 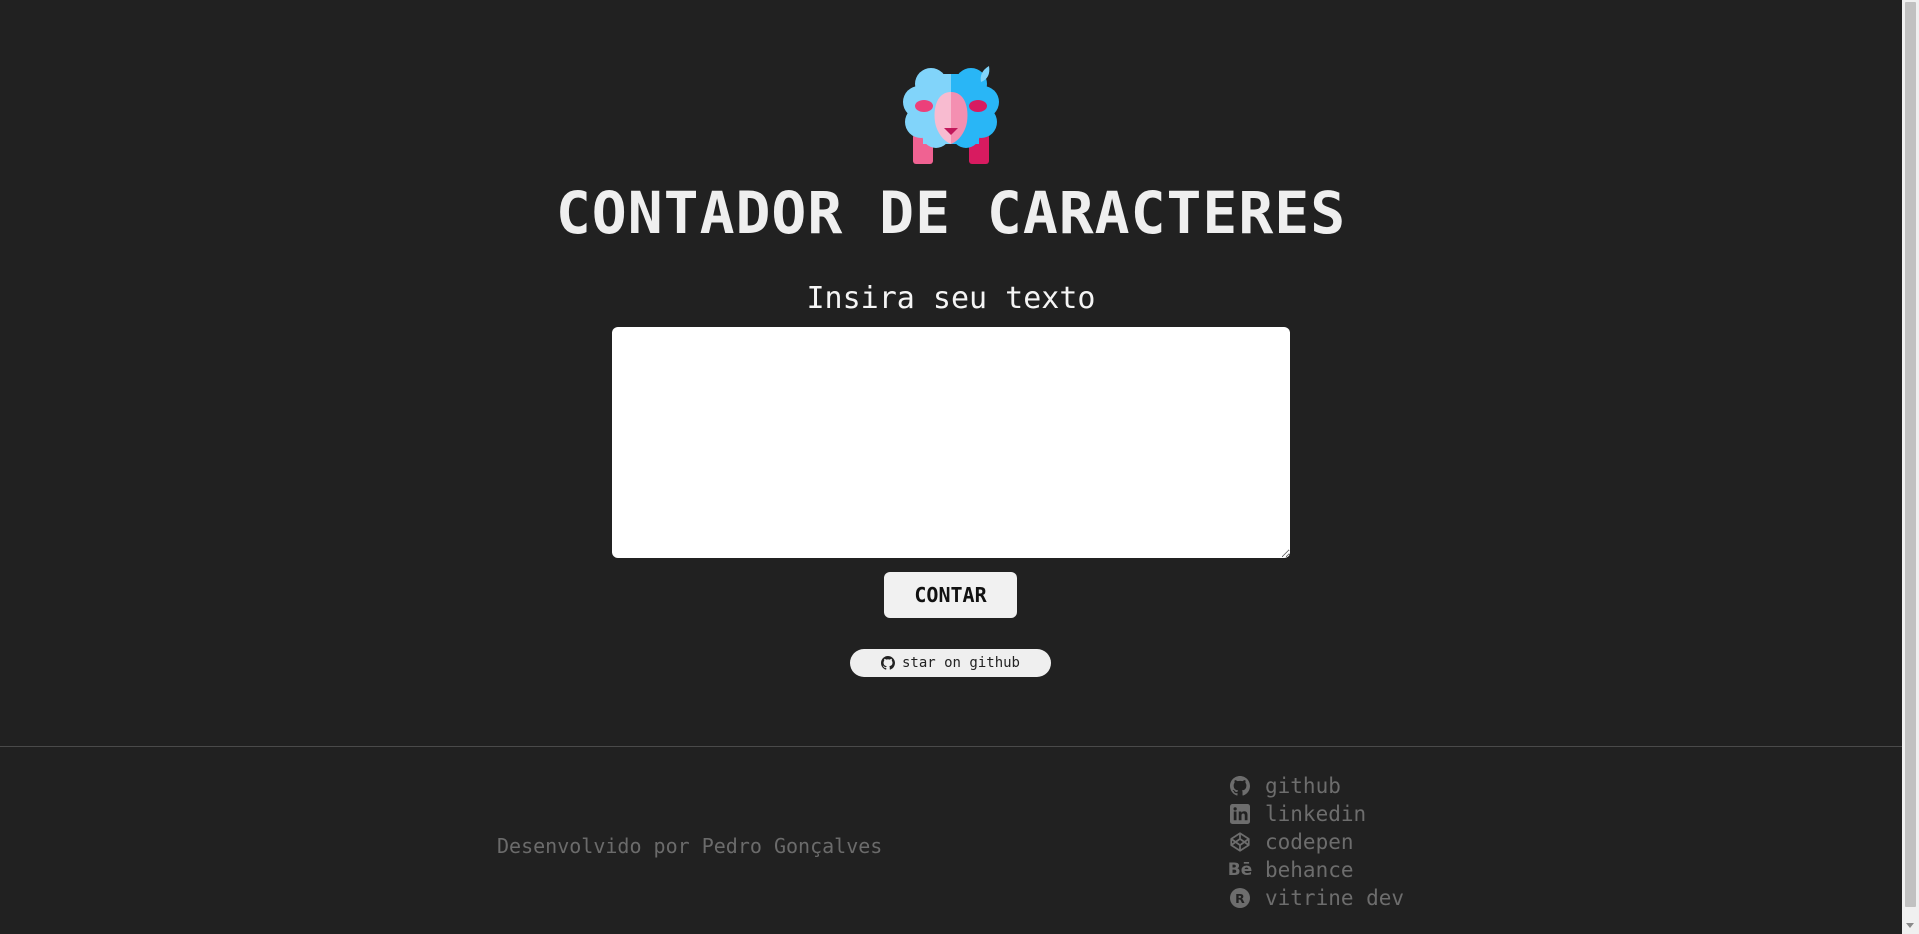 What do you see at coordinates (1910, 925) in the screenshot?
I see `scroll-down-icon` at bounding box center [1910, 925].